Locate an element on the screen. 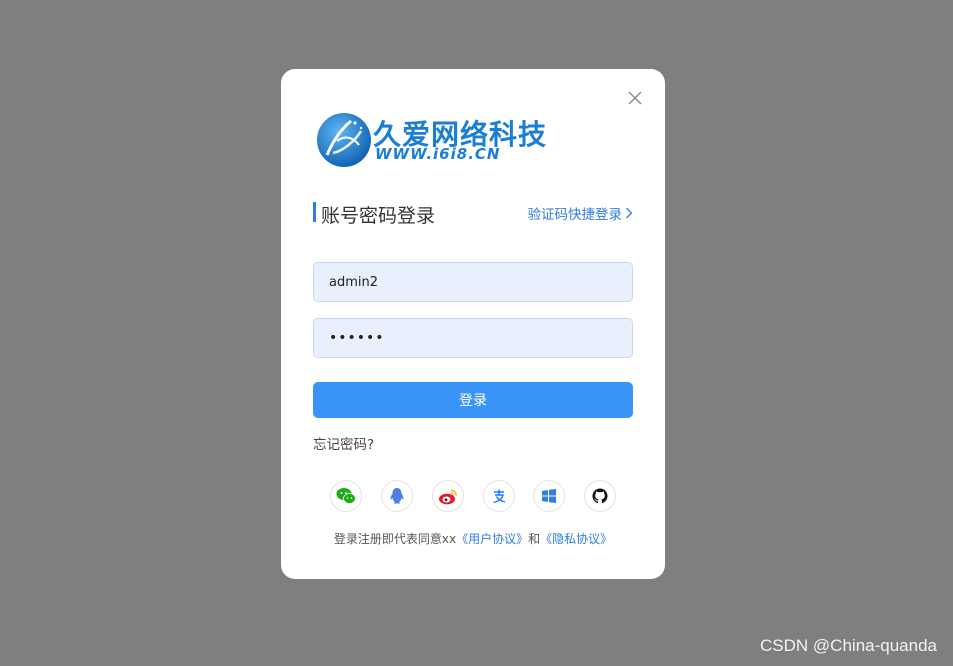  company-logo: 久爱网络科技 WWW.i6i8.CN is located at coordinates (430, 139).